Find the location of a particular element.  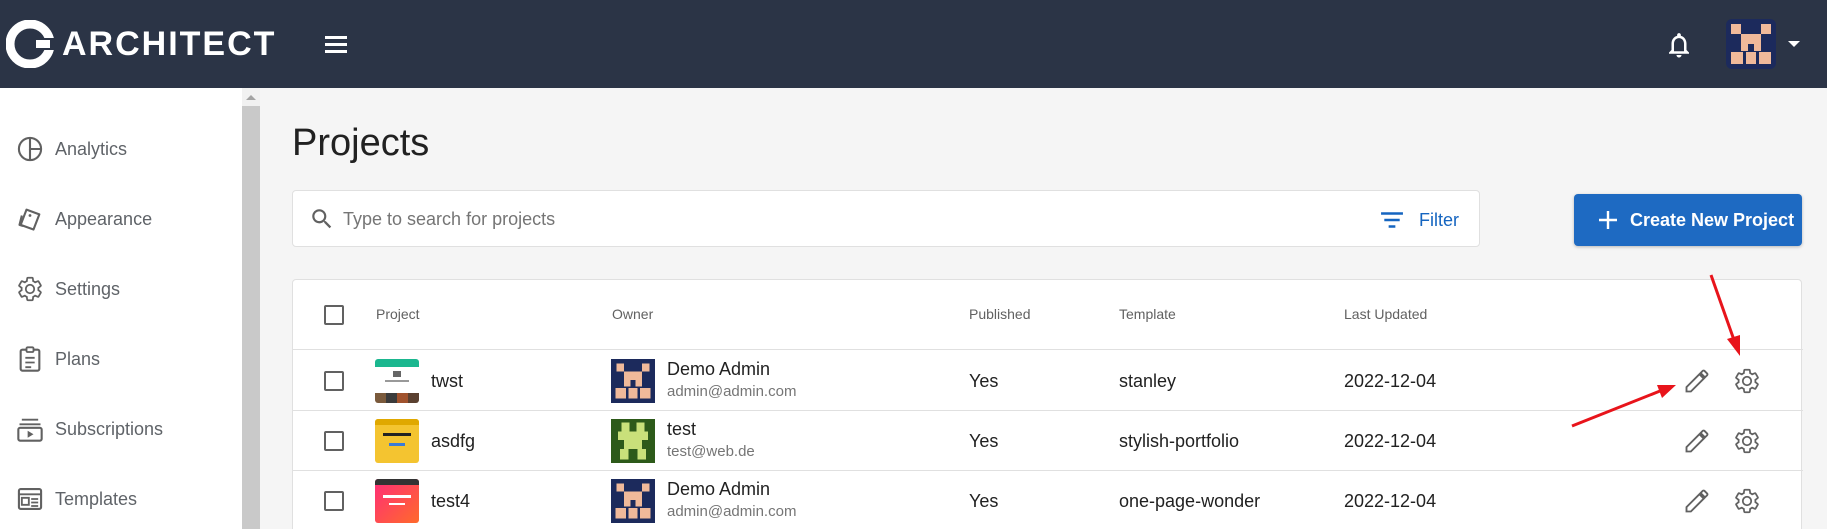

column-header-project: Project is located at coordinates (398, 314).